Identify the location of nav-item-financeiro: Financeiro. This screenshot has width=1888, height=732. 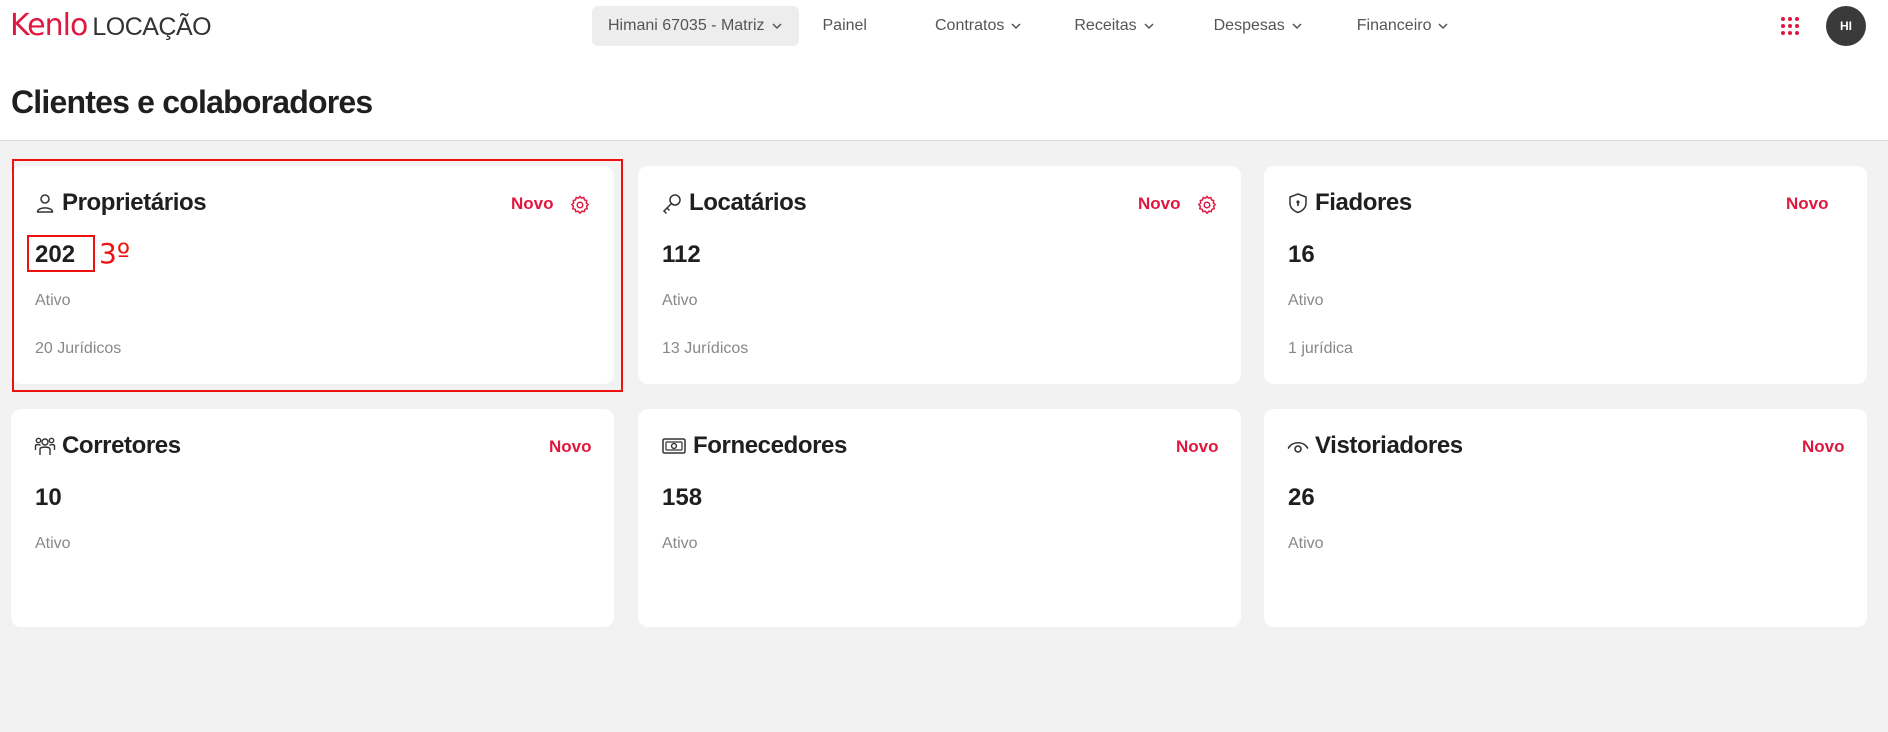
(1403, 26).